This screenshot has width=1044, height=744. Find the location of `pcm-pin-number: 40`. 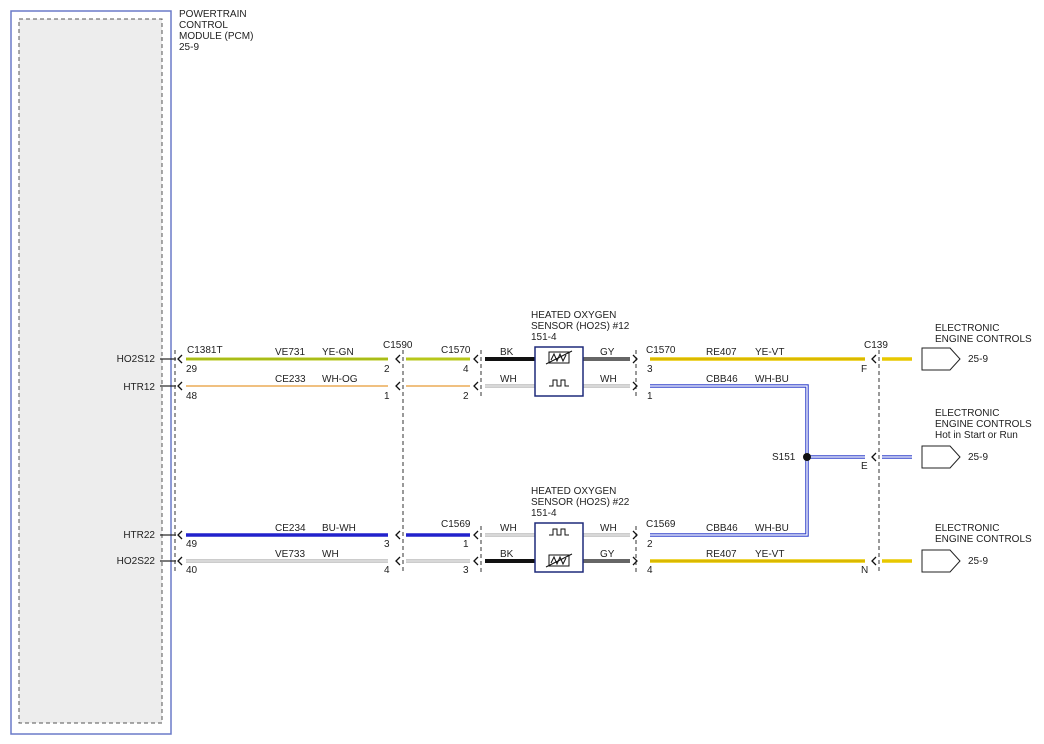

pcm-pin-number: 40 is located at coordinates (192, 570).